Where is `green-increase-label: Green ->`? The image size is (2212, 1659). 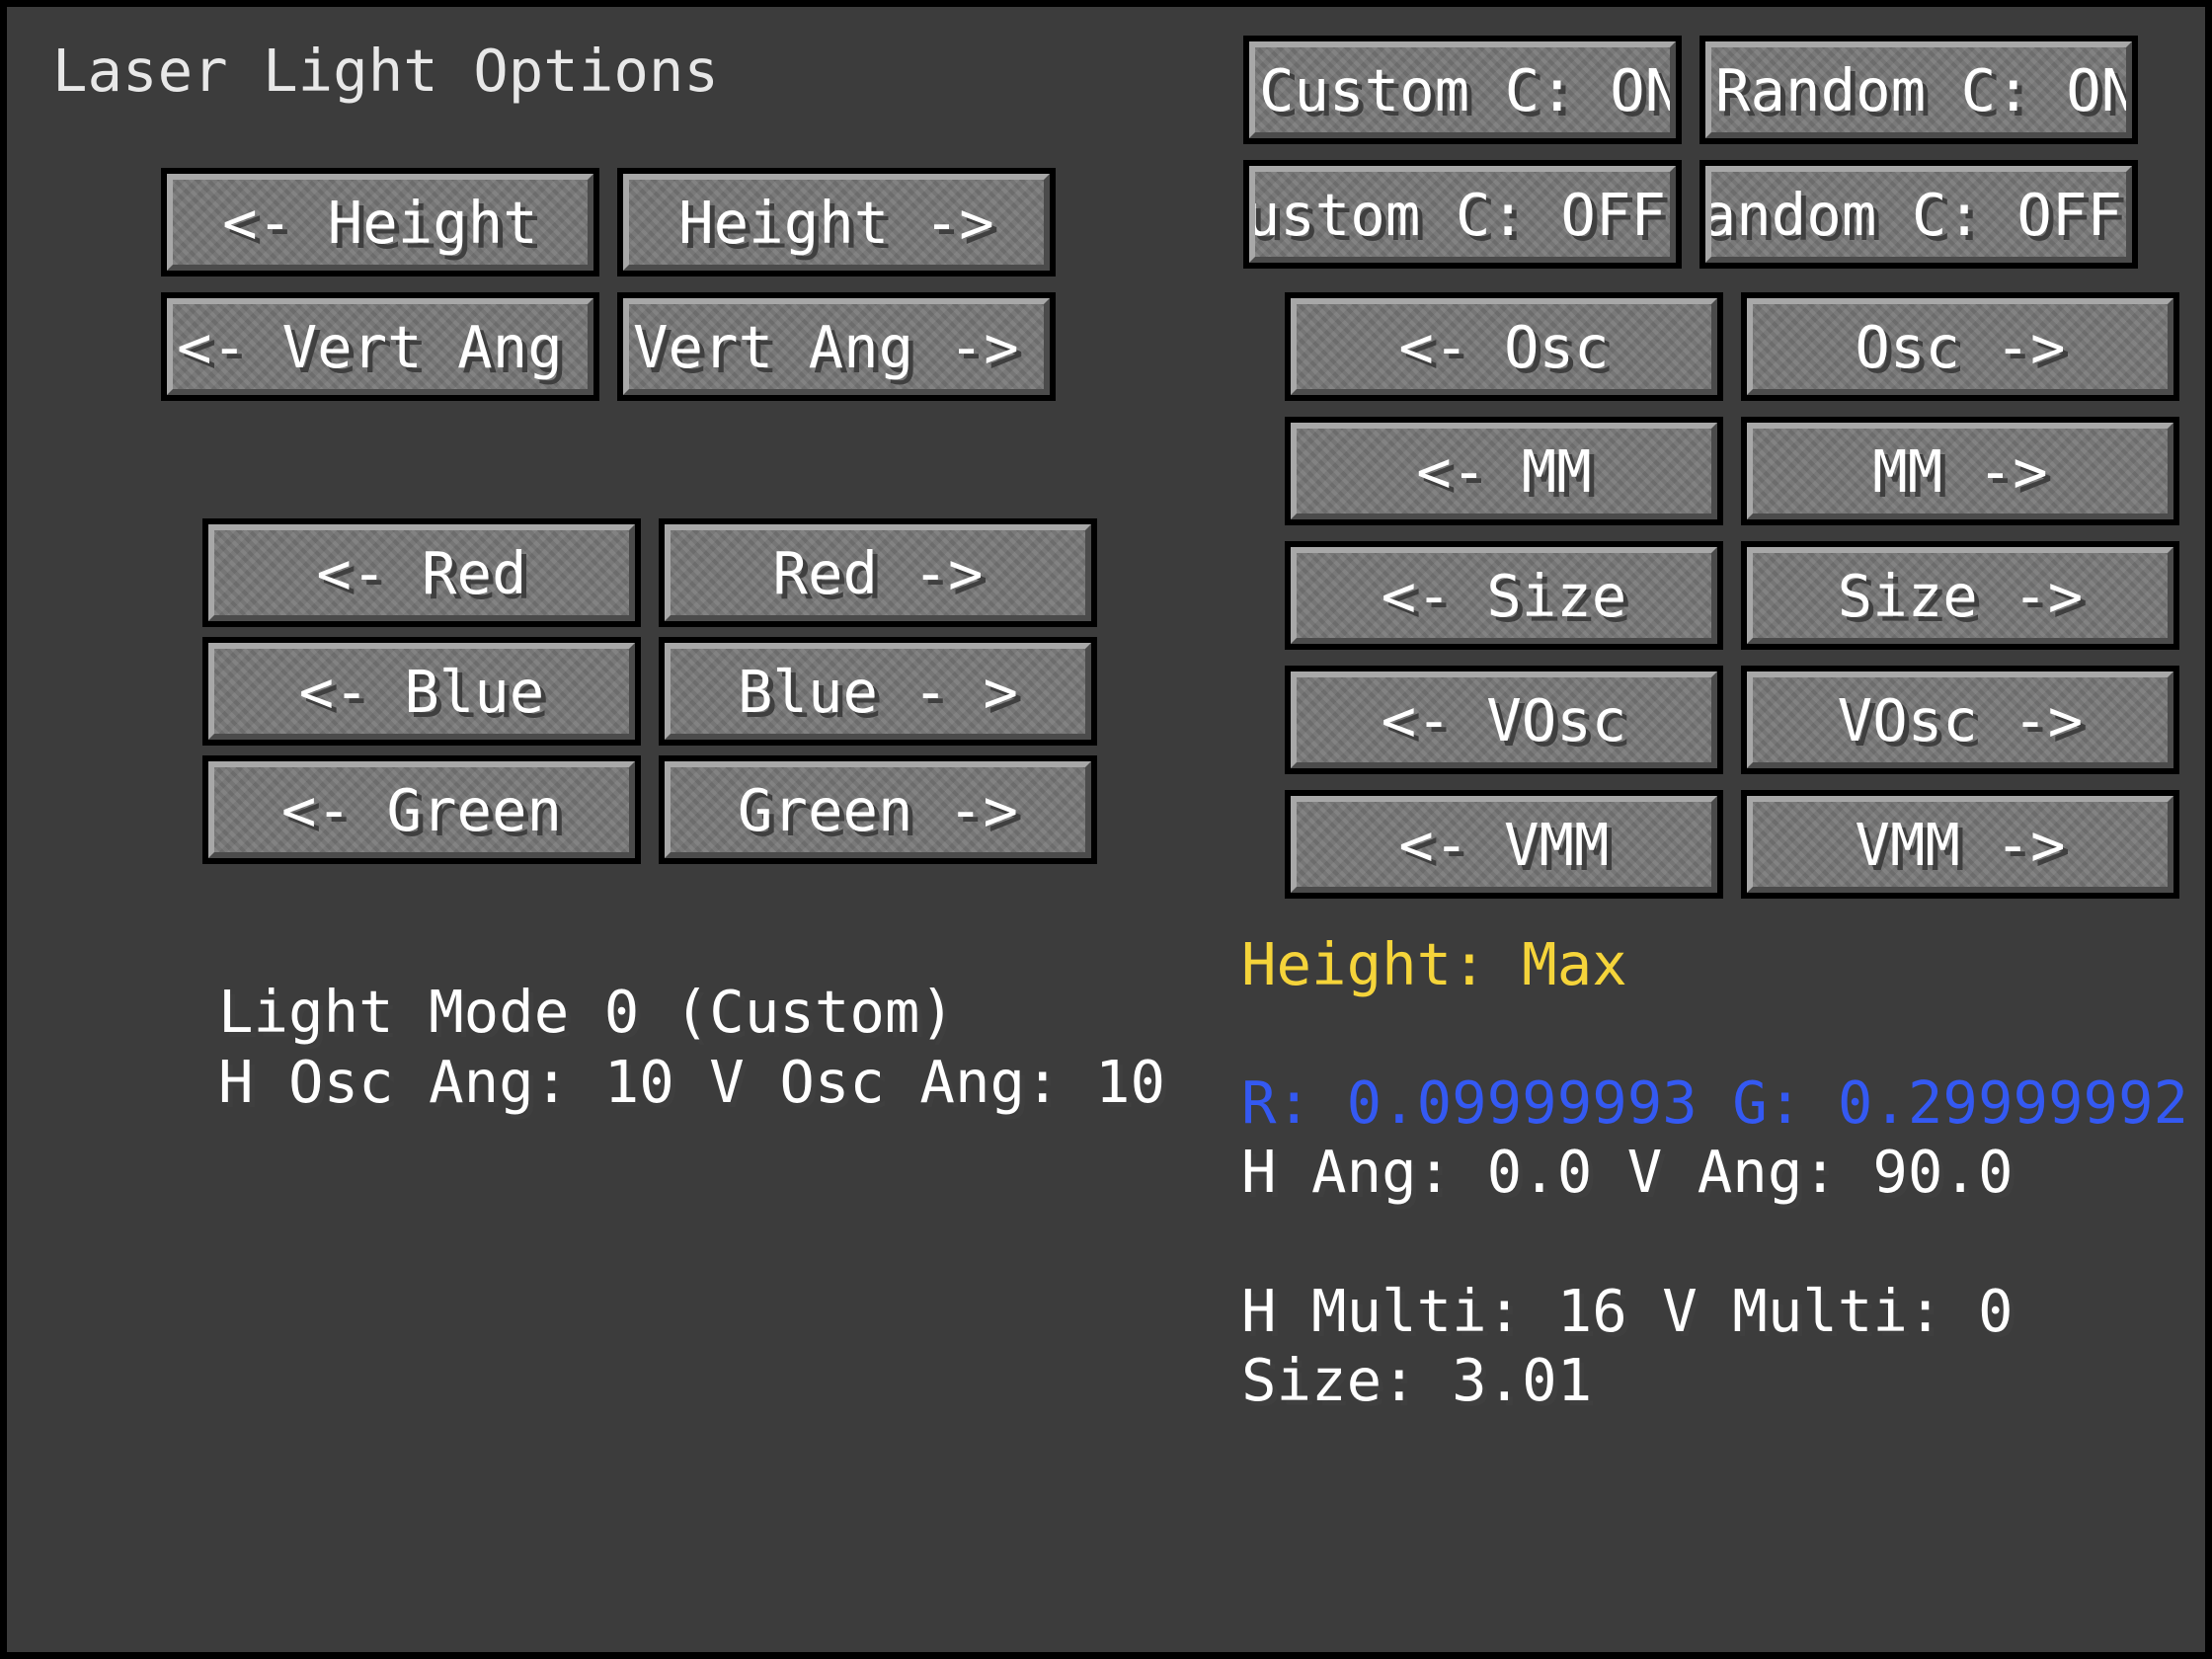
green-increase-label: Green -> is located at coordinates (878, 809).